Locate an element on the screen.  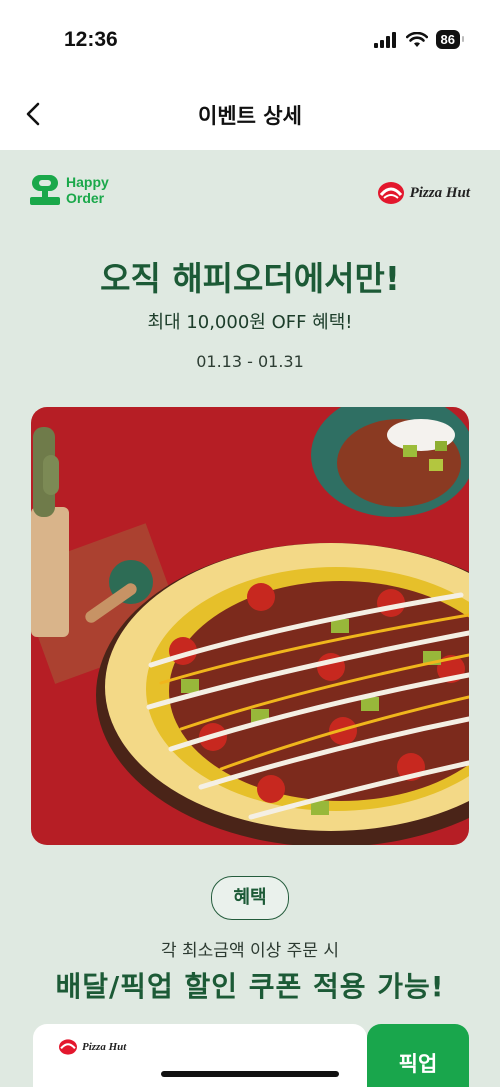
pizza-hut-logo: Pizza Hut is located at coordinates (423, 193).